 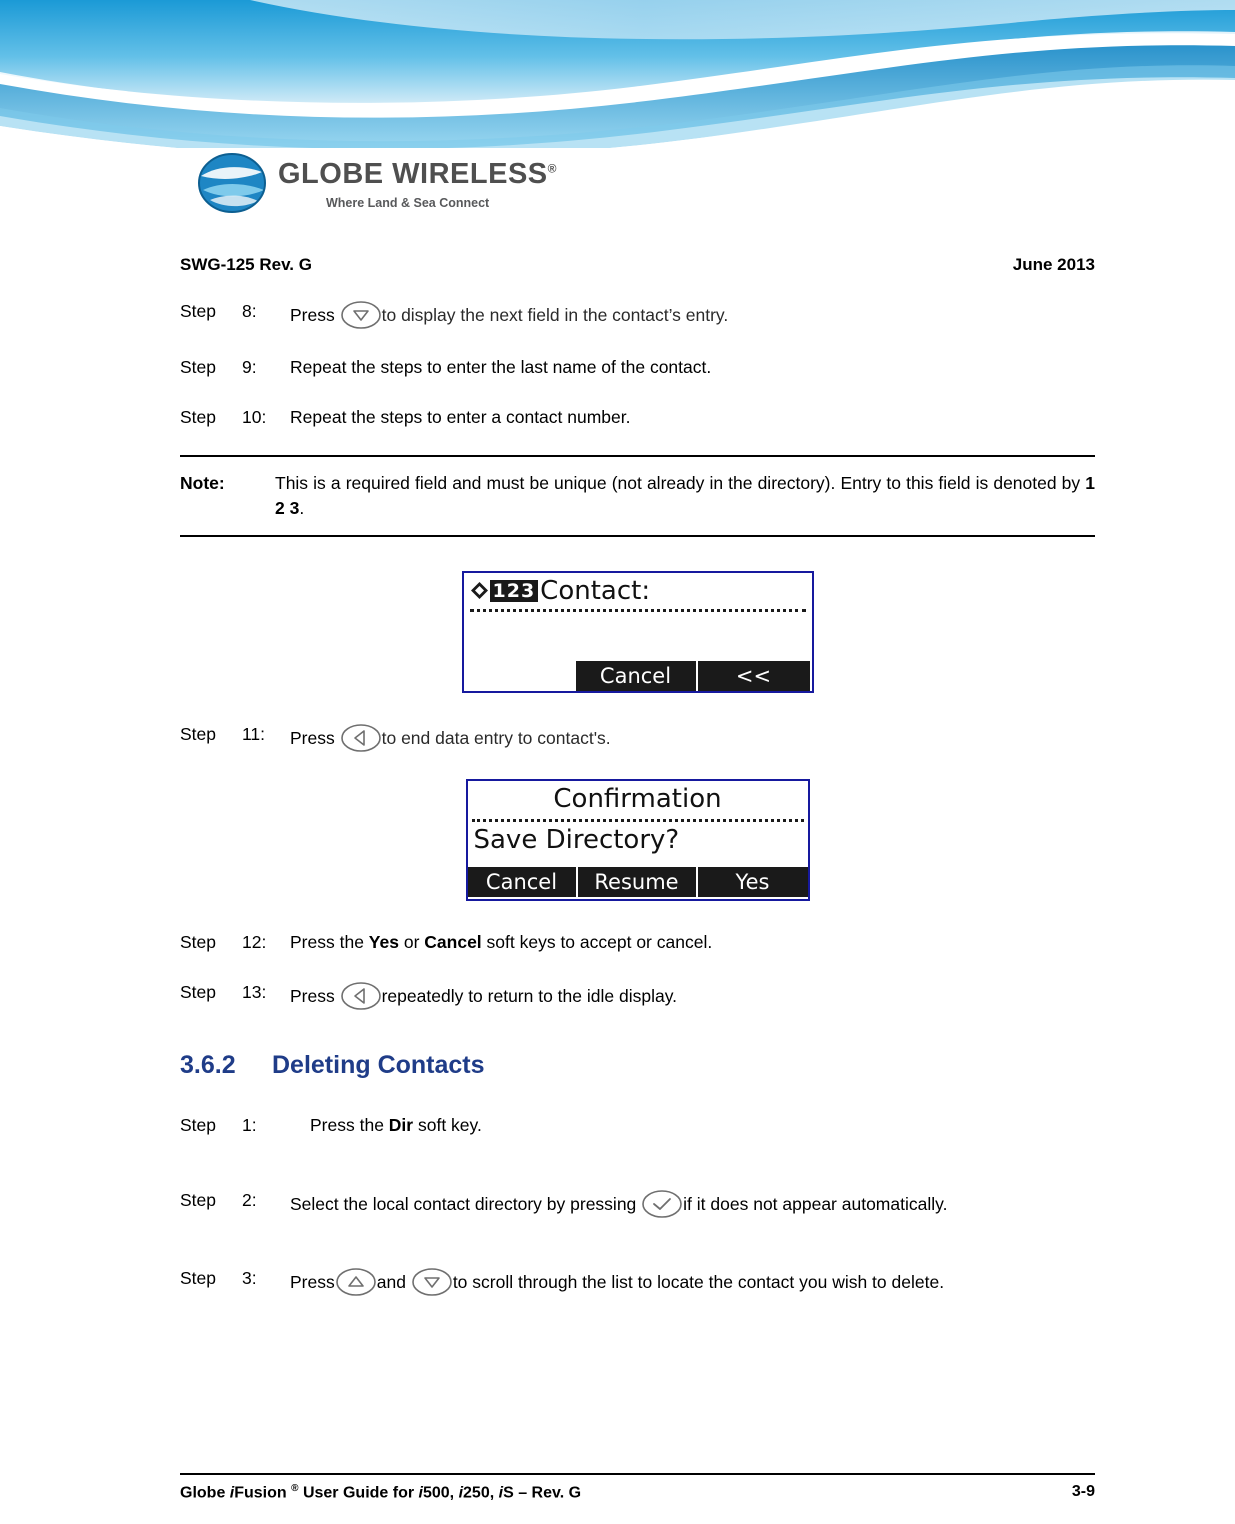 What do you see at coordinates (692, 738) in the screenshot?
I see `step-text: Press to end data entry to contact's.` at bounding box center [692, 738].